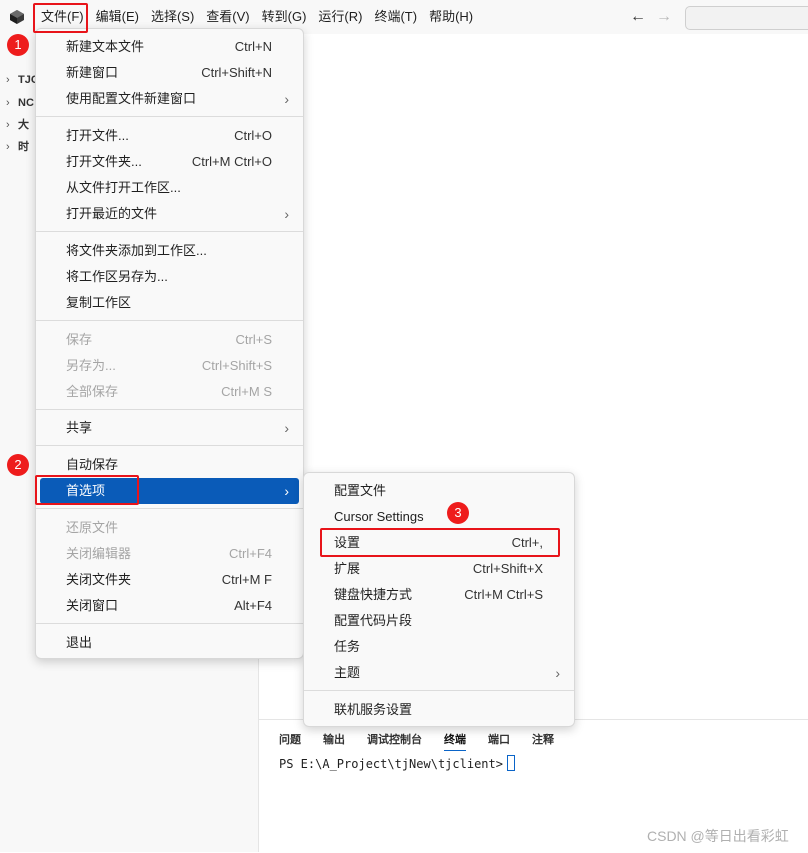  I want to click on tab-debug-console: 调试控制台, so click(394, 741).